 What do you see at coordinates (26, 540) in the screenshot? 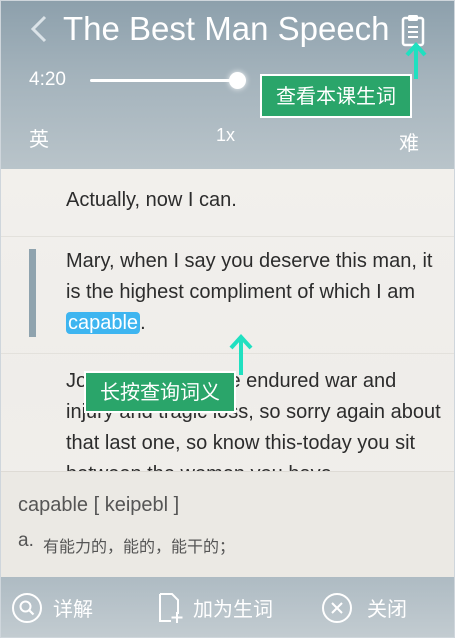
I see `part-of-speech: a.` at bounding box center [26, 540].